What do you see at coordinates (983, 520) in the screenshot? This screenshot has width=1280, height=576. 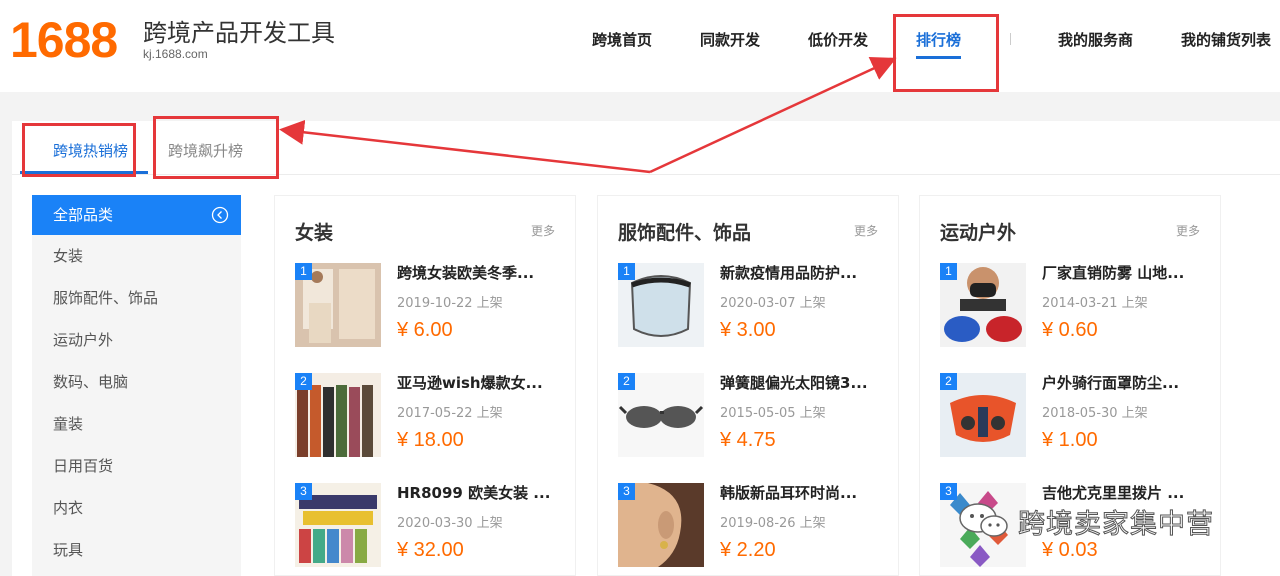 I see `chat-bubble-icon` at bounding box center [983, 520].